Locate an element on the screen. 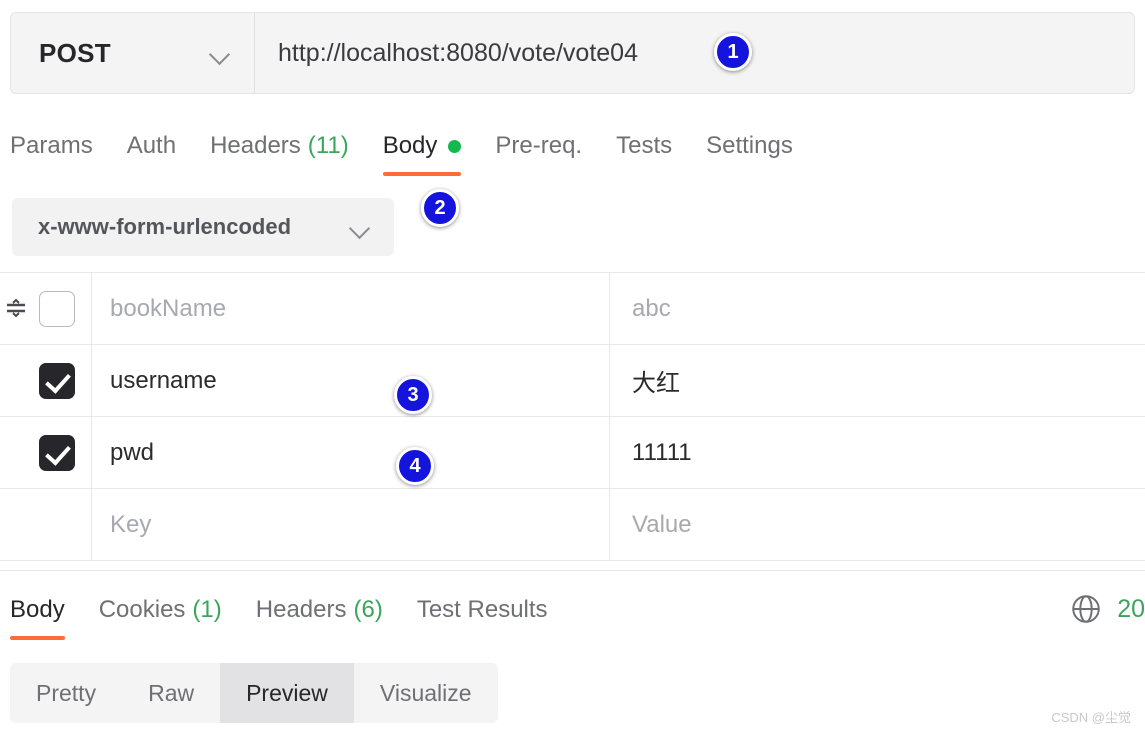 The height and width of the screenshot is (734, 1145). request-tab-params: Params is located at coordinates (51, 149).